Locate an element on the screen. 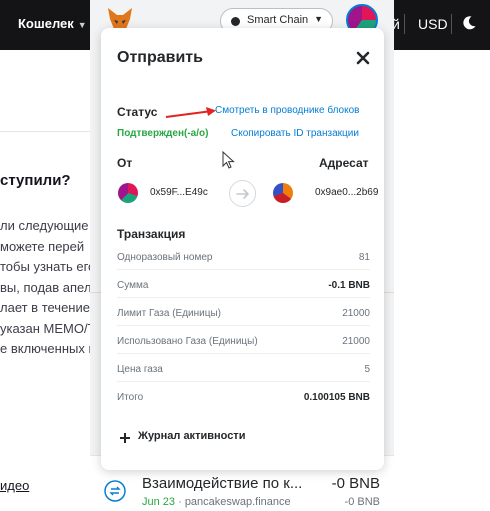  transfer-direction is located at coordinates (242, 193).